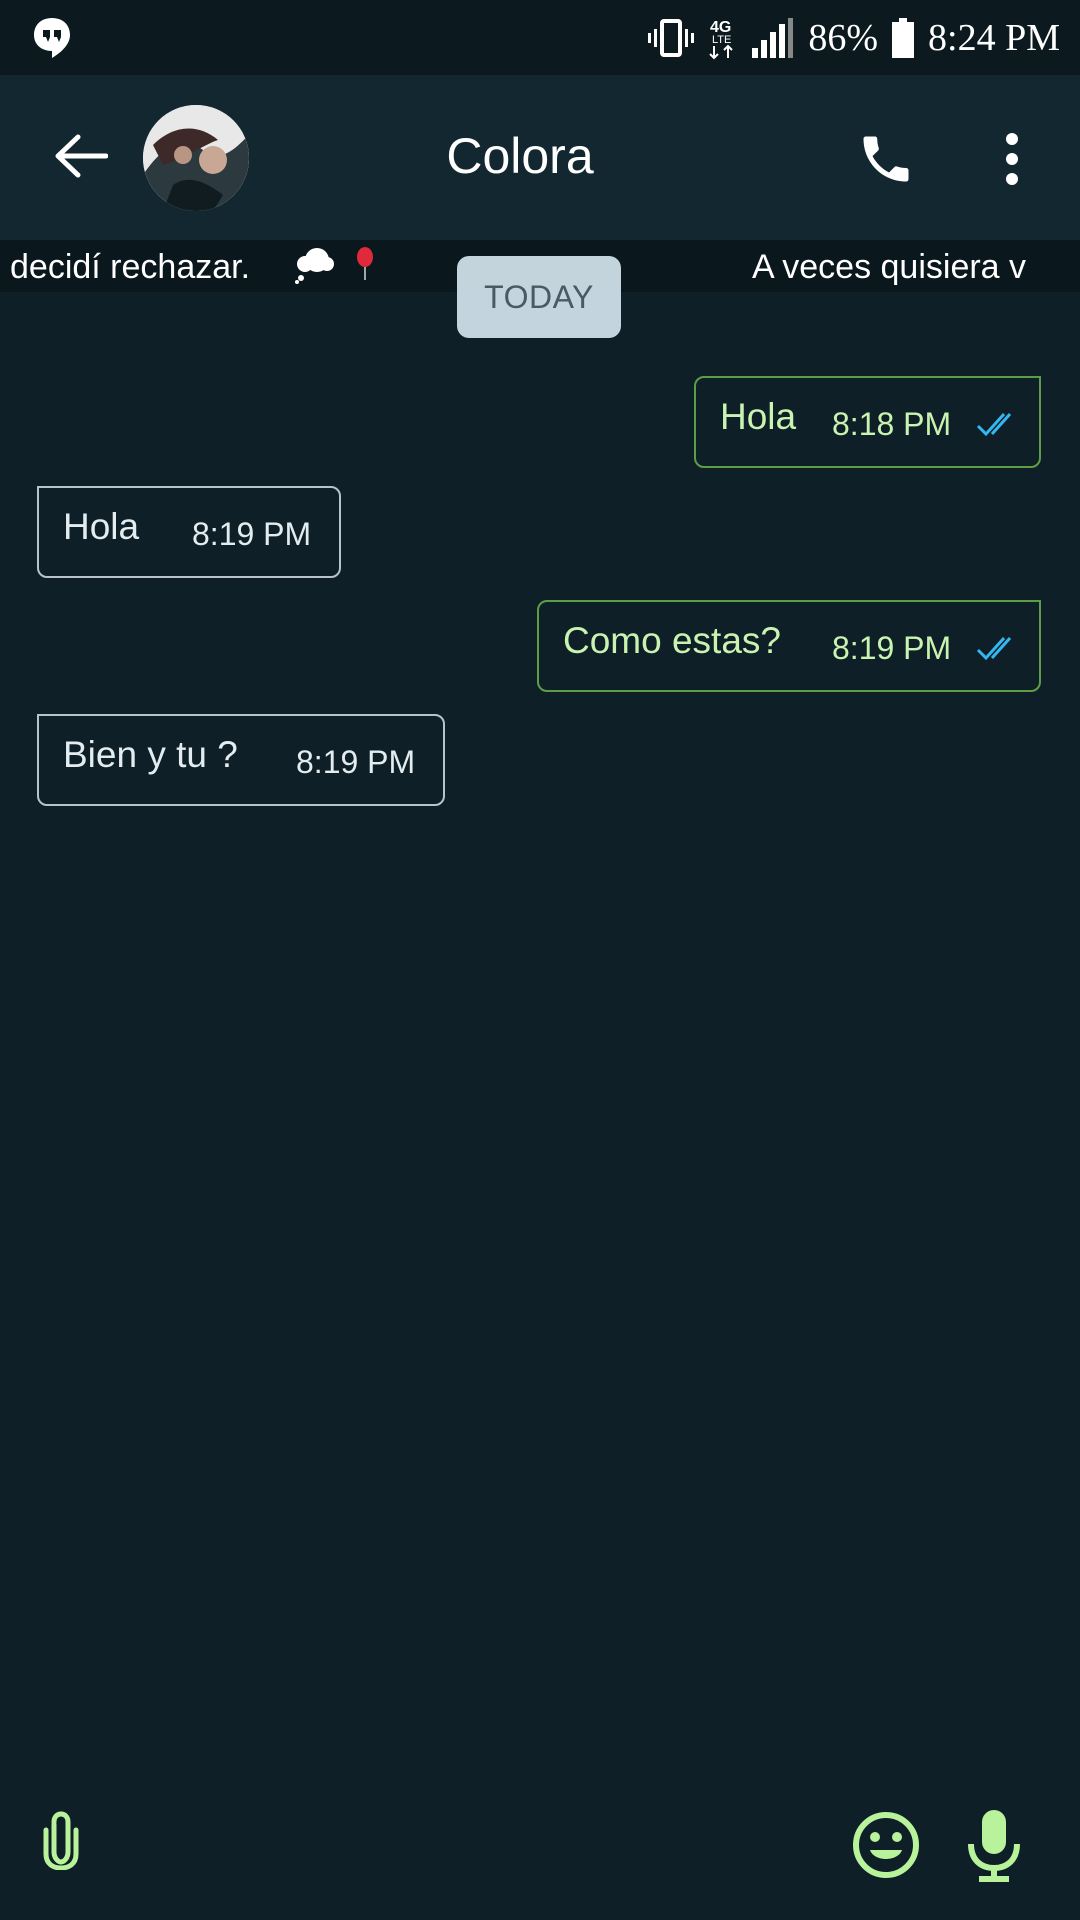 This screenshot has width=1080, height=1920. What do you see at coordinates (196, 158) in the screenshot?
I see `contact-avatar` at bounding box center [196, 158].